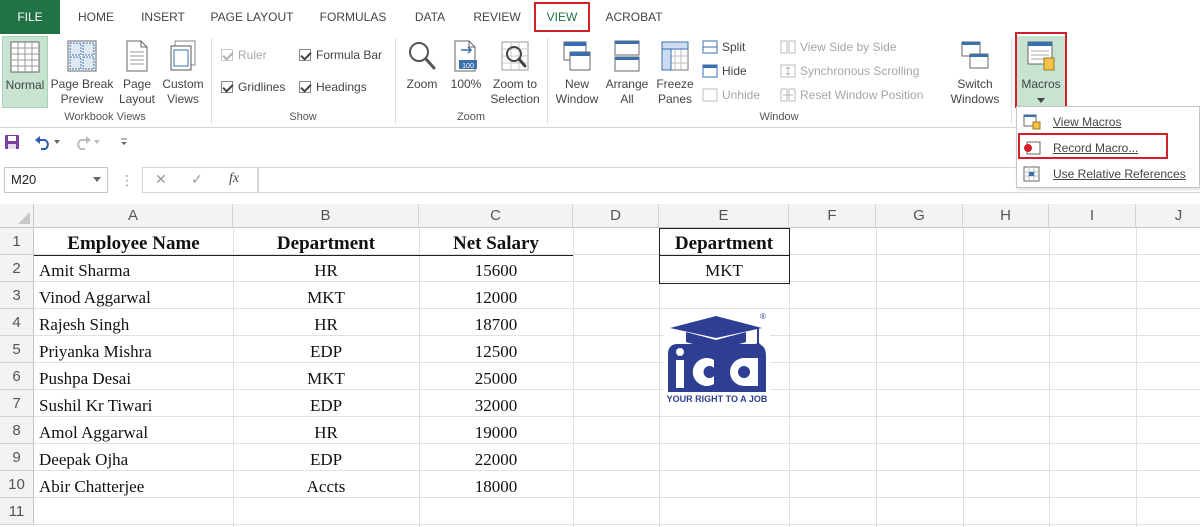  I want to click on table-cell-name: Sushil Kr Tiwari, so click(133, 405).